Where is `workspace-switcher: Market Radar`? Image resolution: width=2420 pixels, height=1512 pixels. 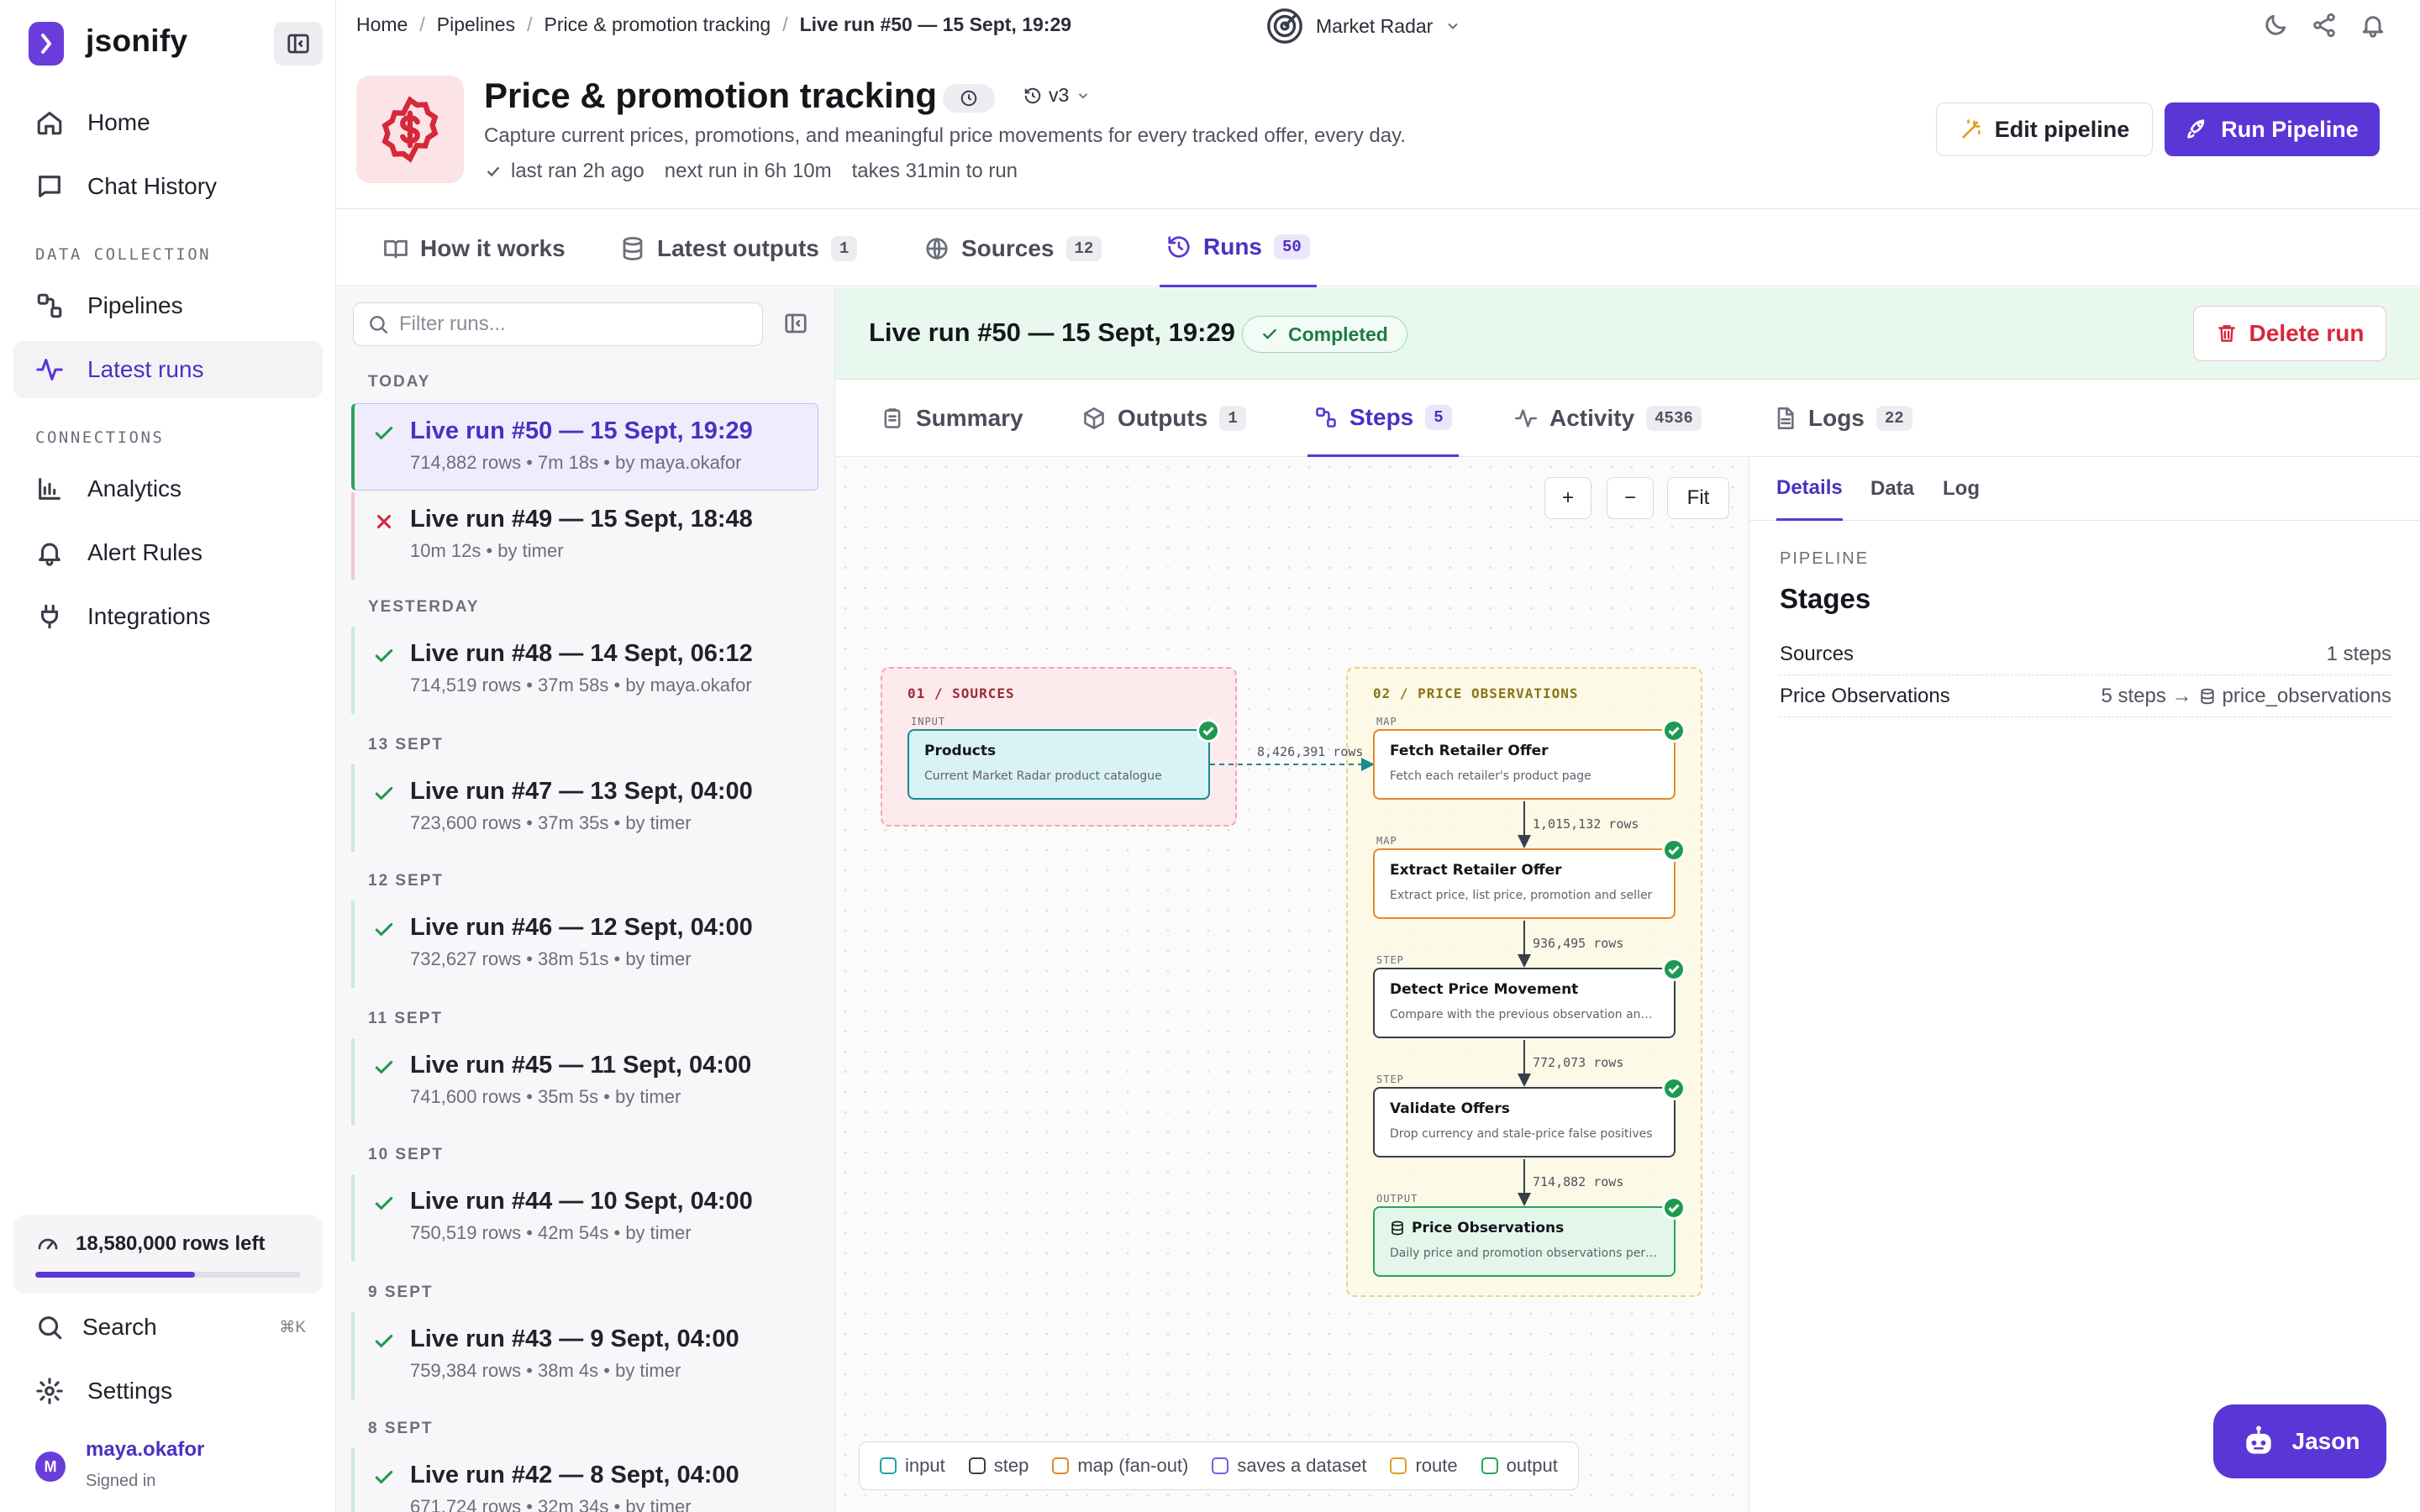 workspace-switcher: Market Radar is located at coordinates (1363, 26).